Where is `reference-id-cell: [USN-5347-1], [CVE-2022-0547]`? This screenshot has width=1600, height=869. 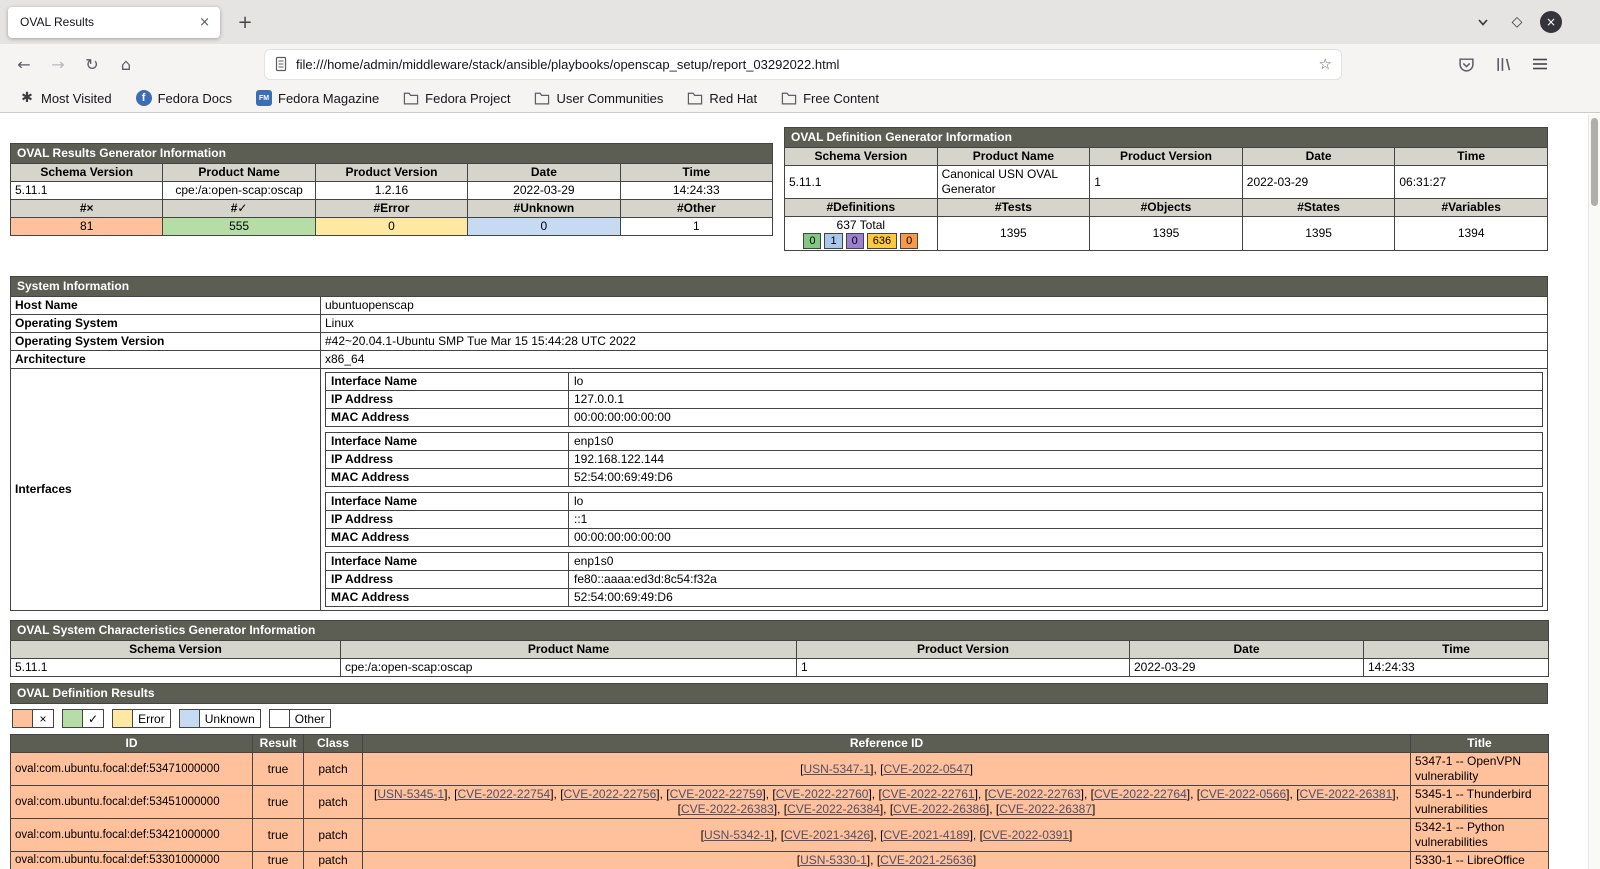 reference-id-cell: [USN-5347-1], [CVE-2022-0547] is located at coordinates (886, 769).